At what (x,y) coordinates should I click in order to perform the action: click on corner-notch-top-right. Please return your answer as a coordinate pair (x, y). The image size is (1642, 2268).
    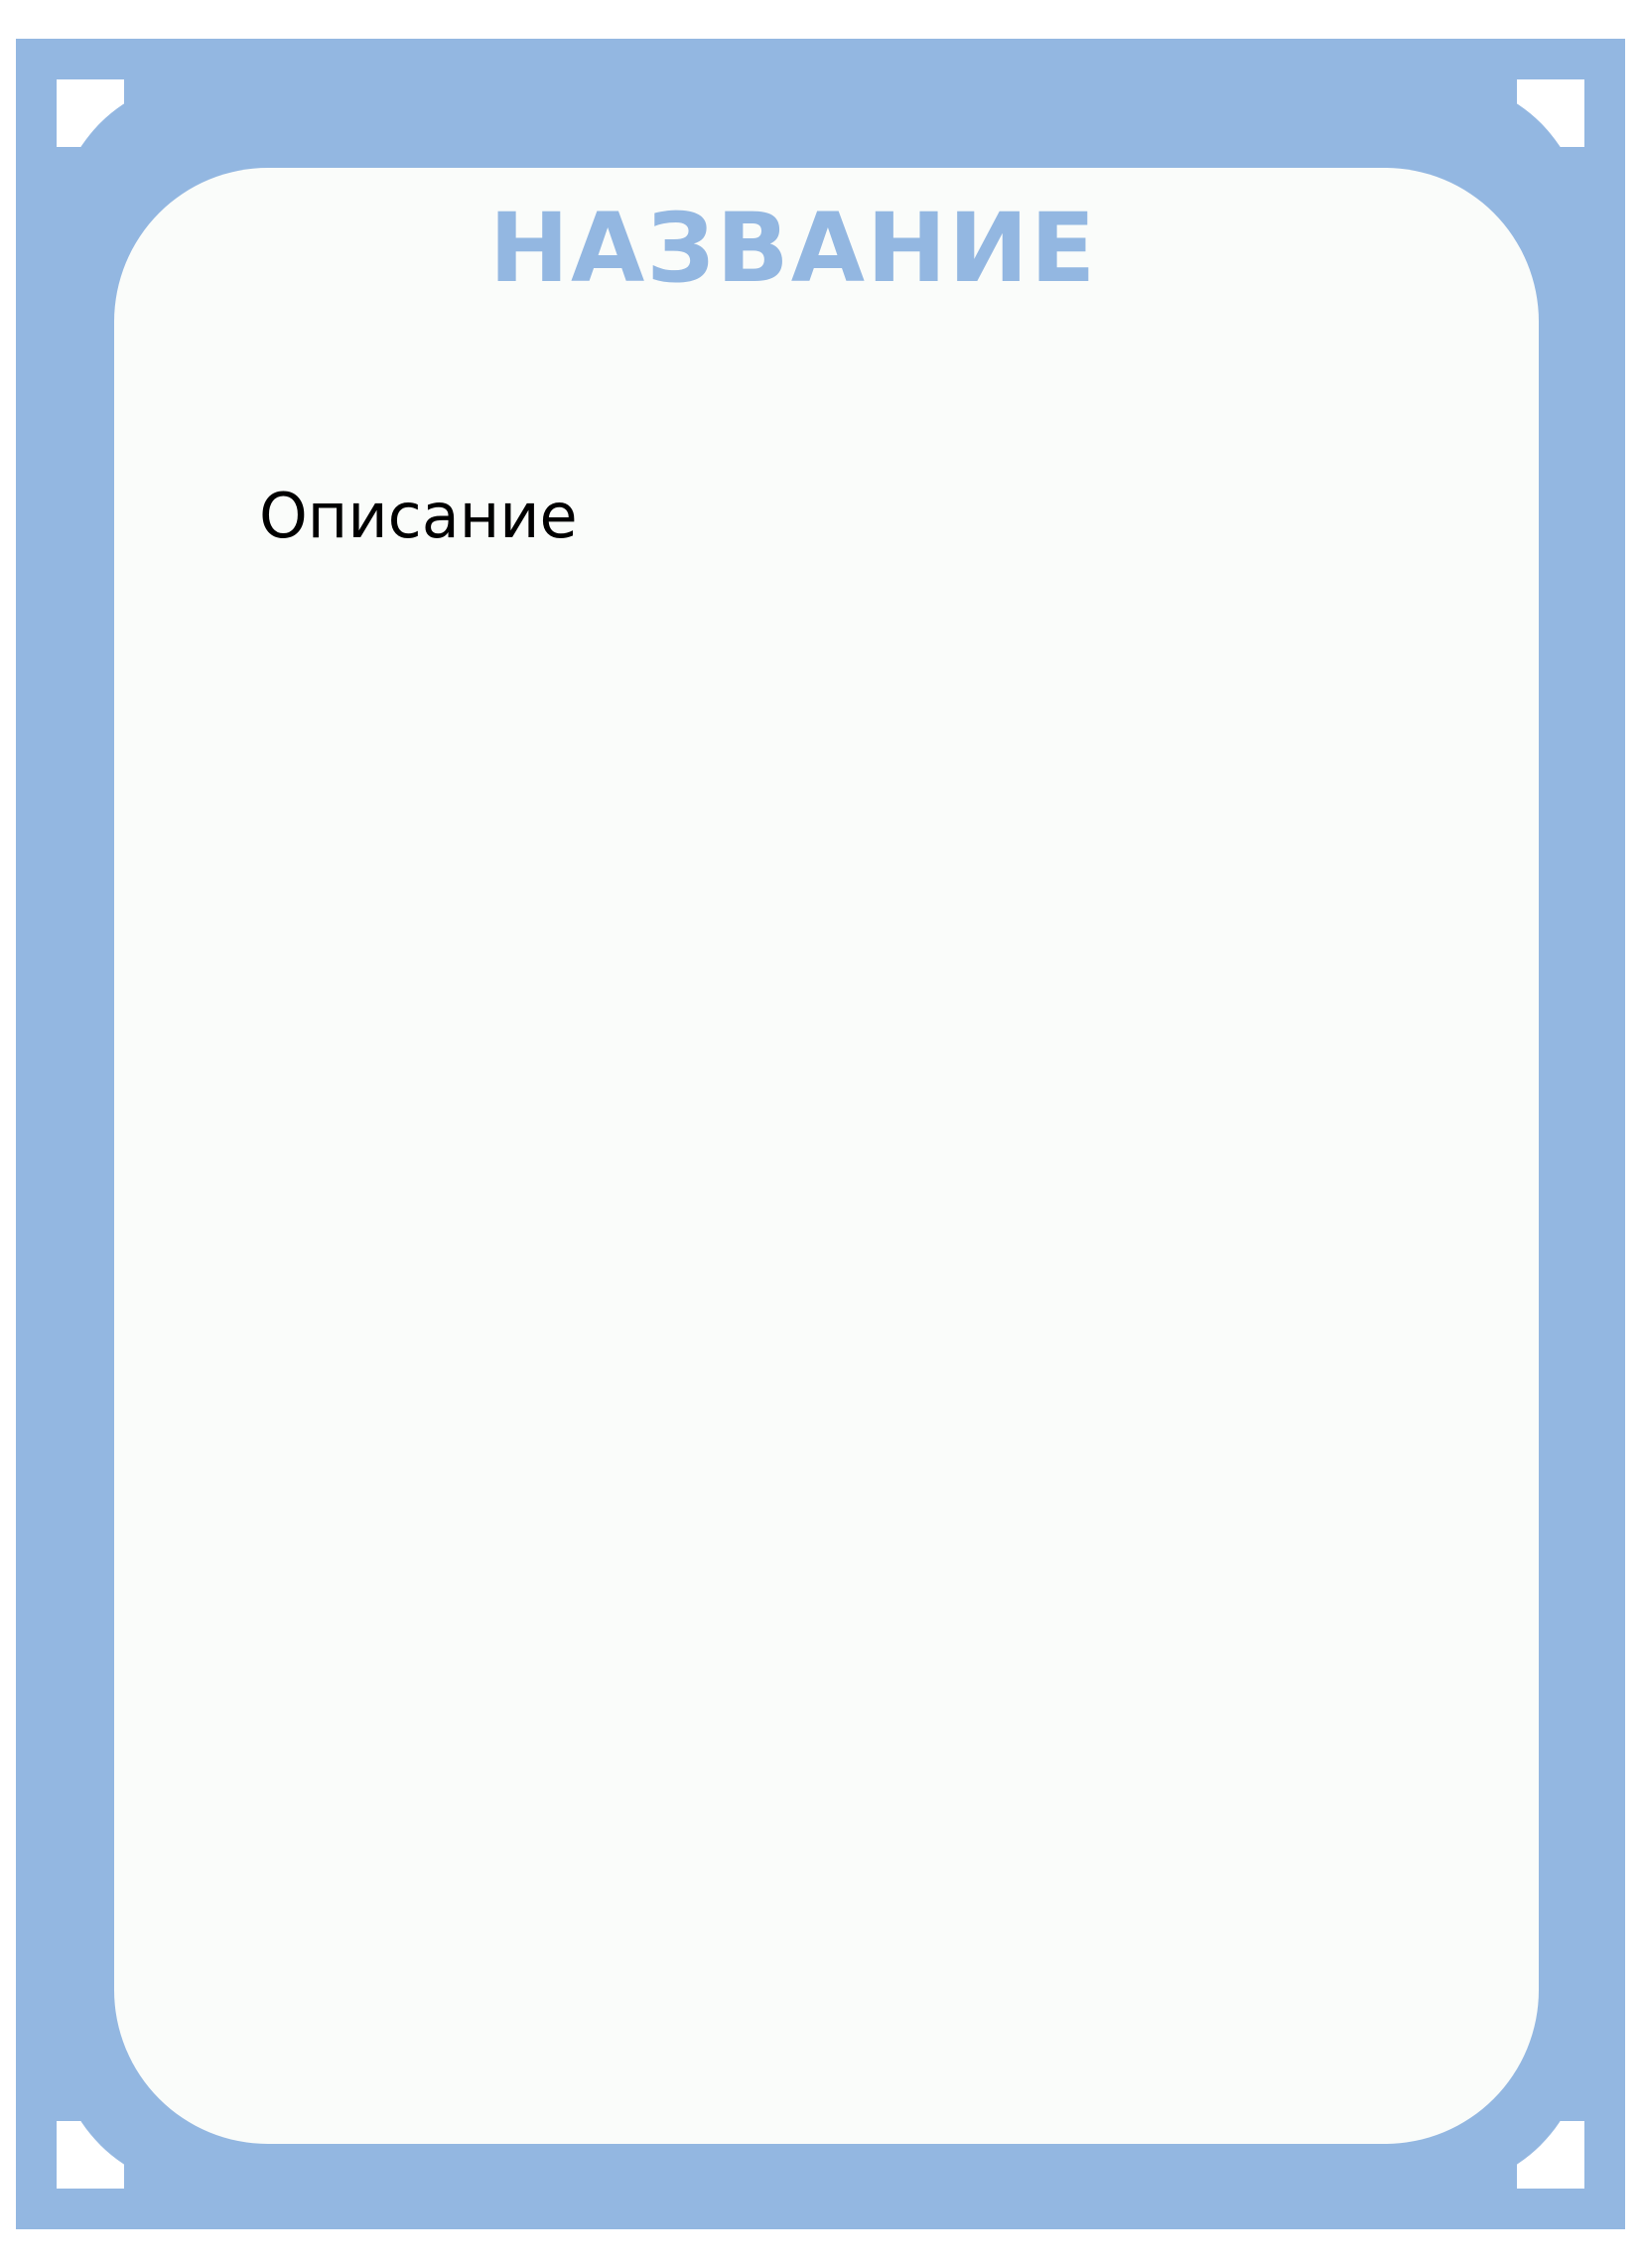
    Looking at the image, I should click on (1550, 113).